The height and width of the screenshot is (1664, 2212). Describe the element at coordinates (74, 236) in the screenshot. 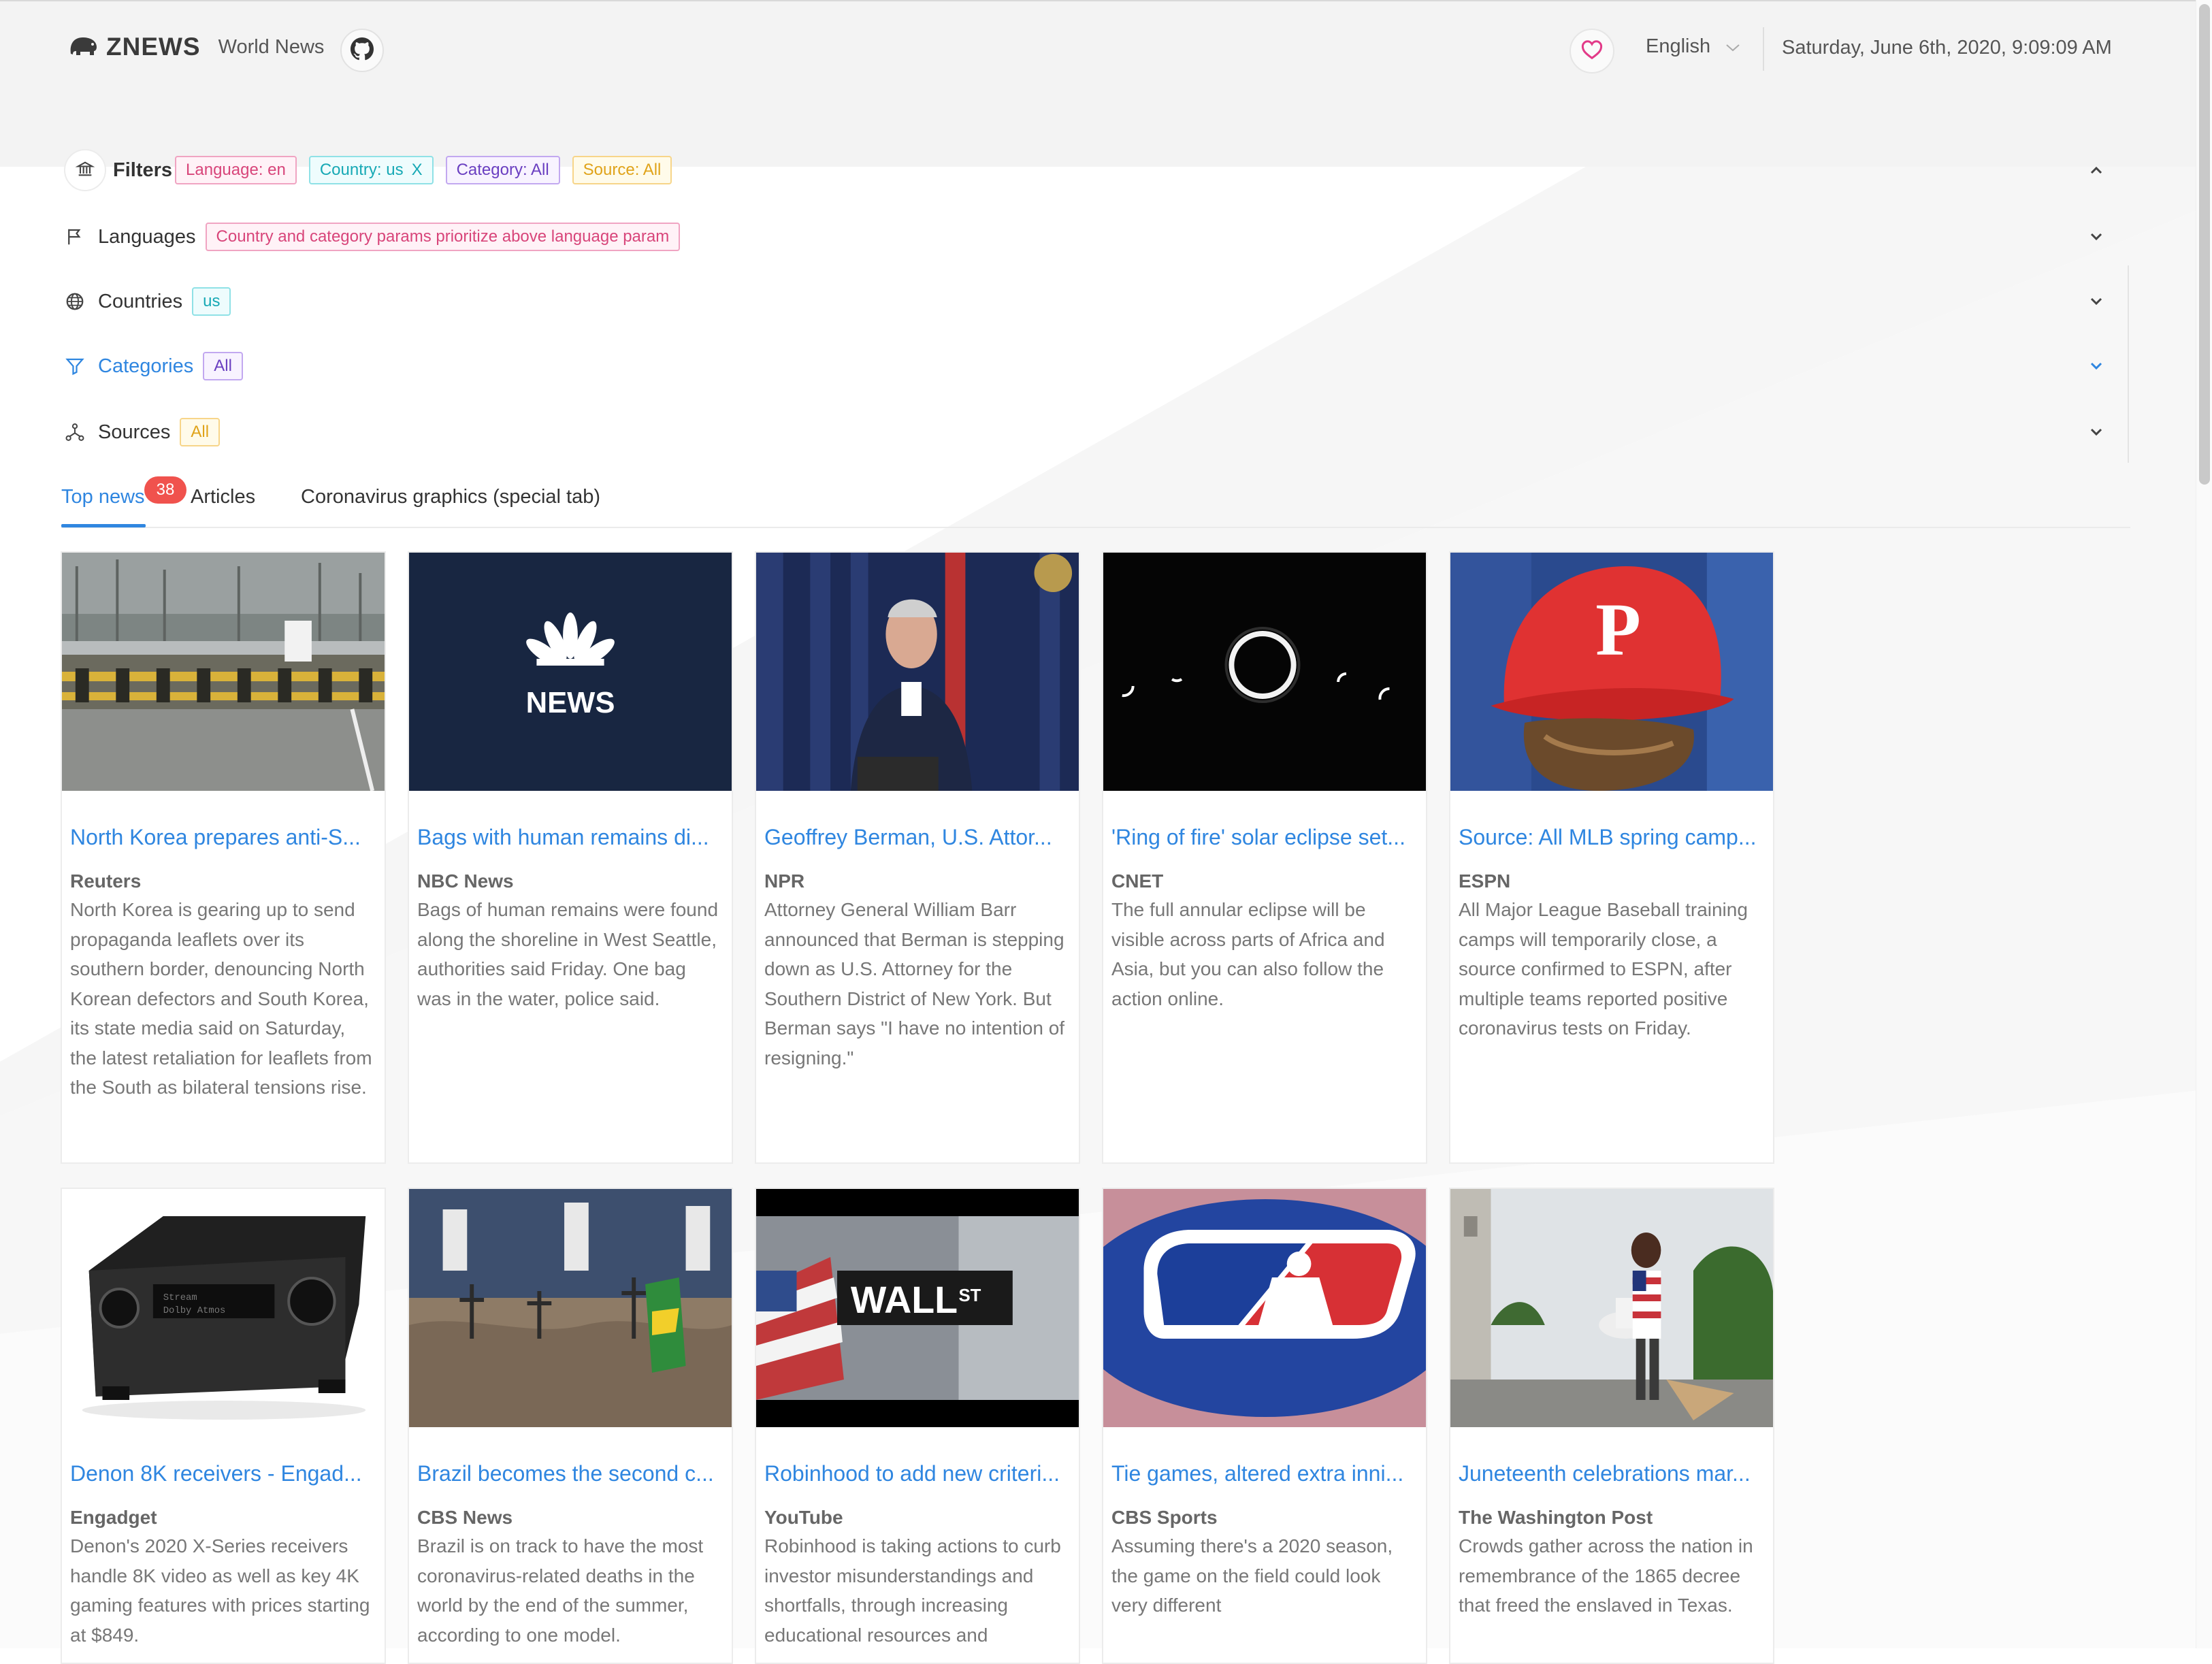

I see `flag-icon` at that location.